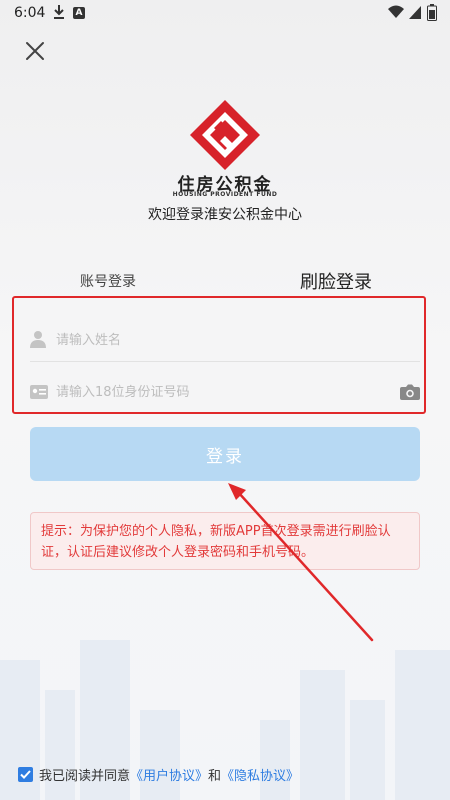  What do you see at coordinates (35, 51) in the screenshot?
I see `close-icon` at bounding box center [35, 51].